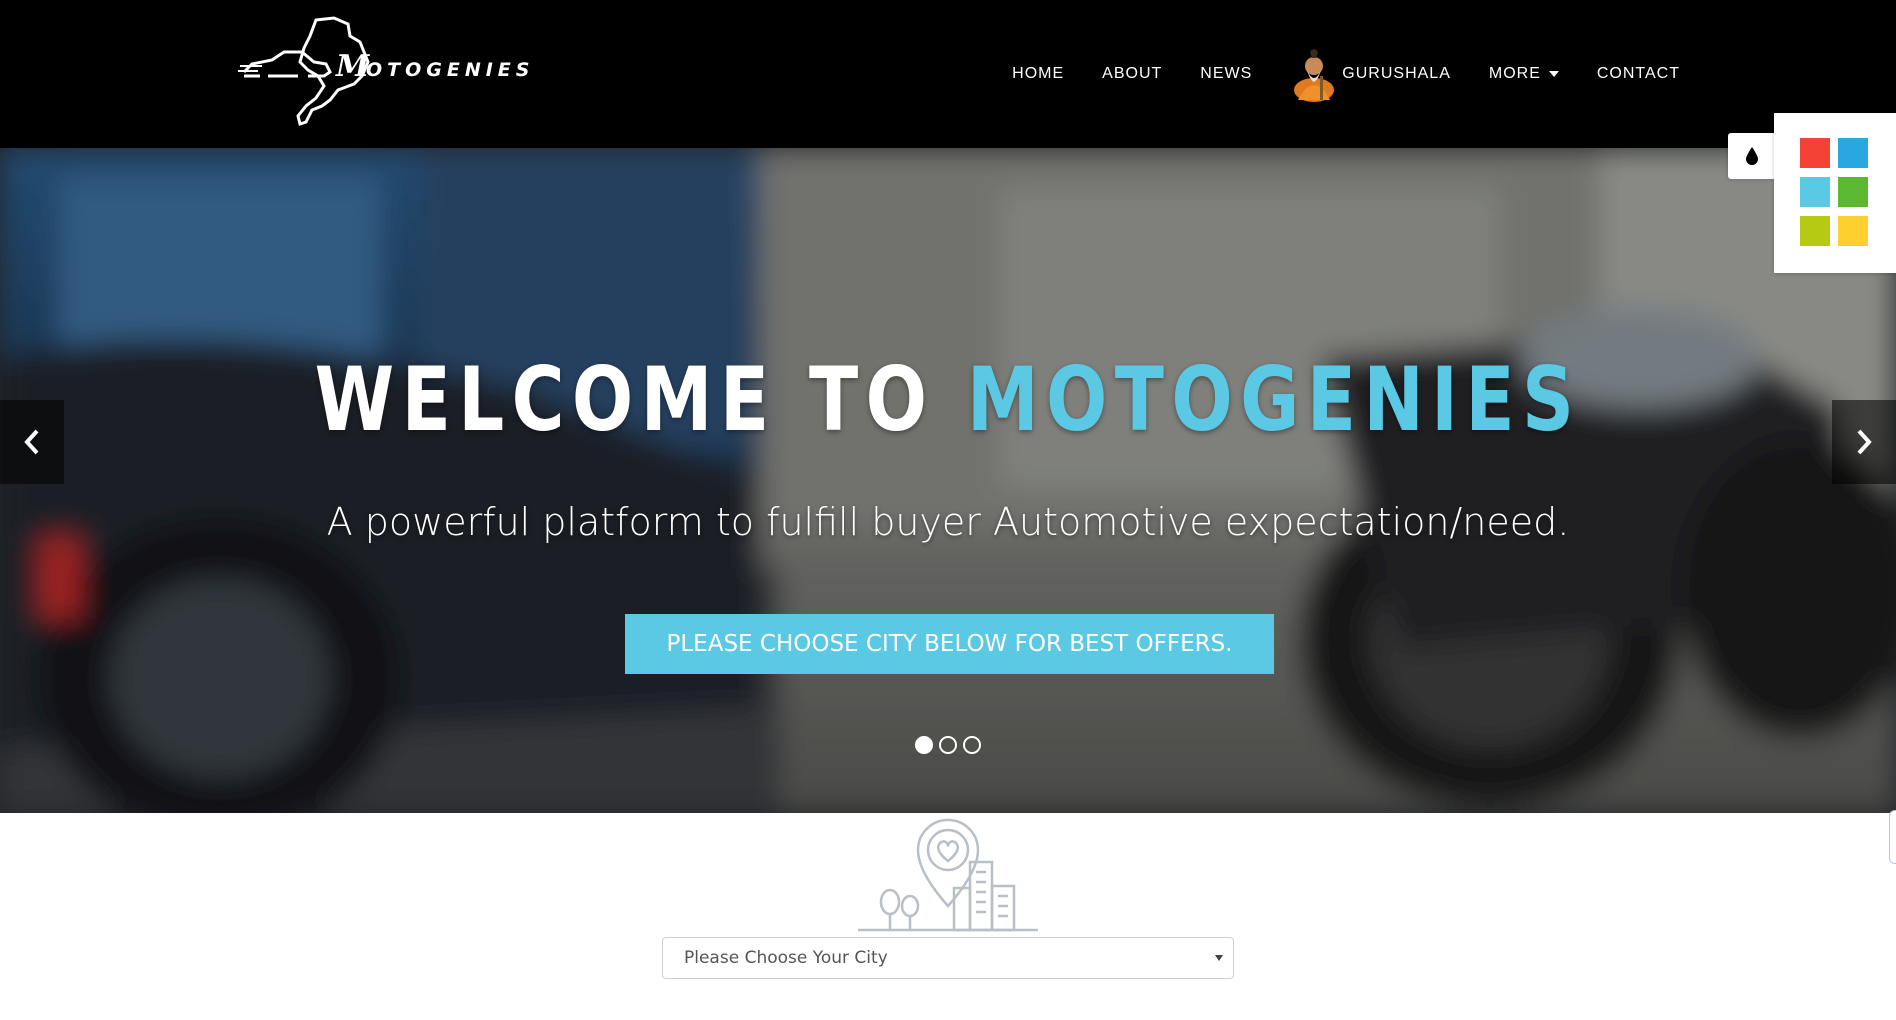 This screenshot has height=1020, width=1896. What do you see at coordinates (1314, 75) in the screenshot?
I see `sage-avatar-icon` at bounding box center [1314, 75].